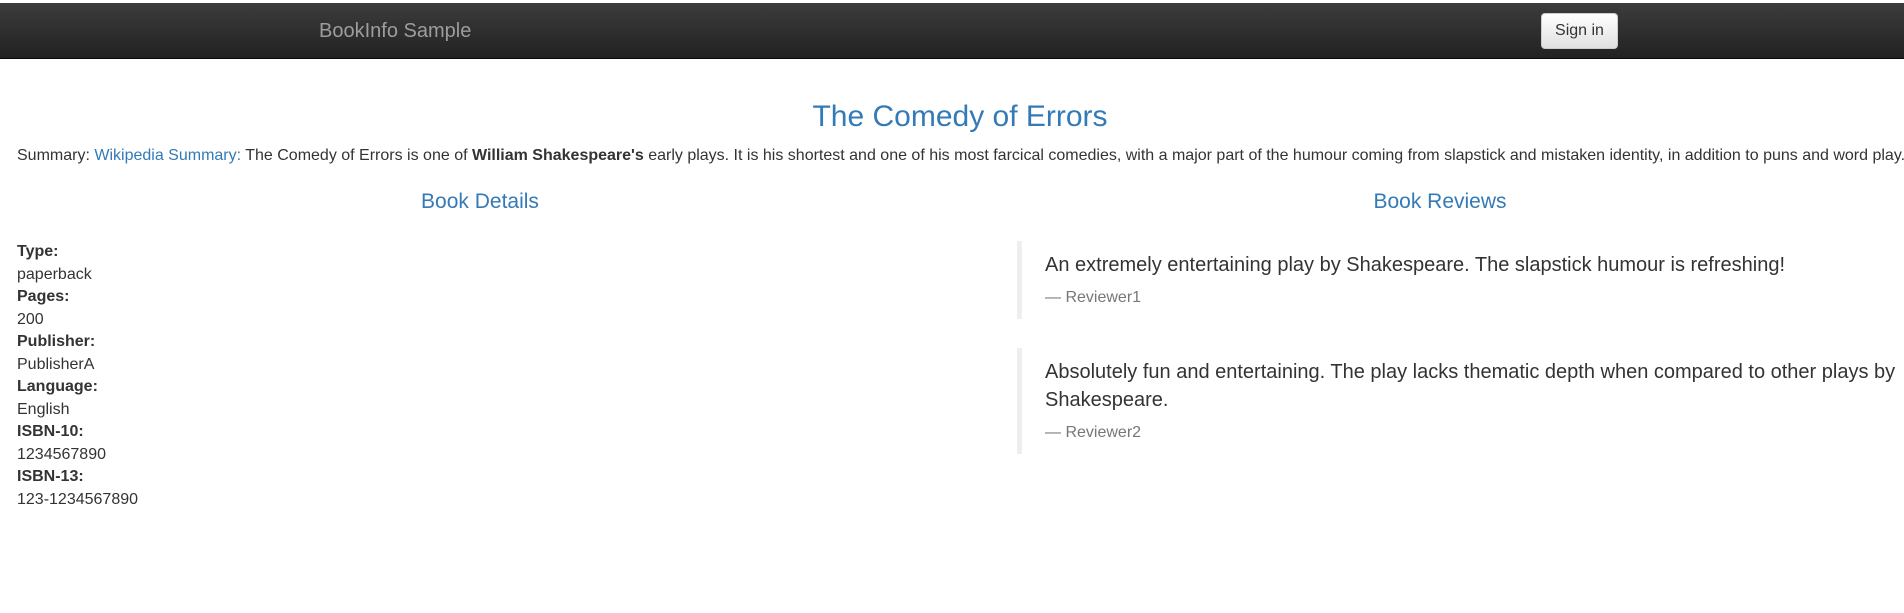 This screenshot has width=1904, height=613. I want to click on wikipedia-summary-link: Wikipedia Summary:, so click(167, 155).